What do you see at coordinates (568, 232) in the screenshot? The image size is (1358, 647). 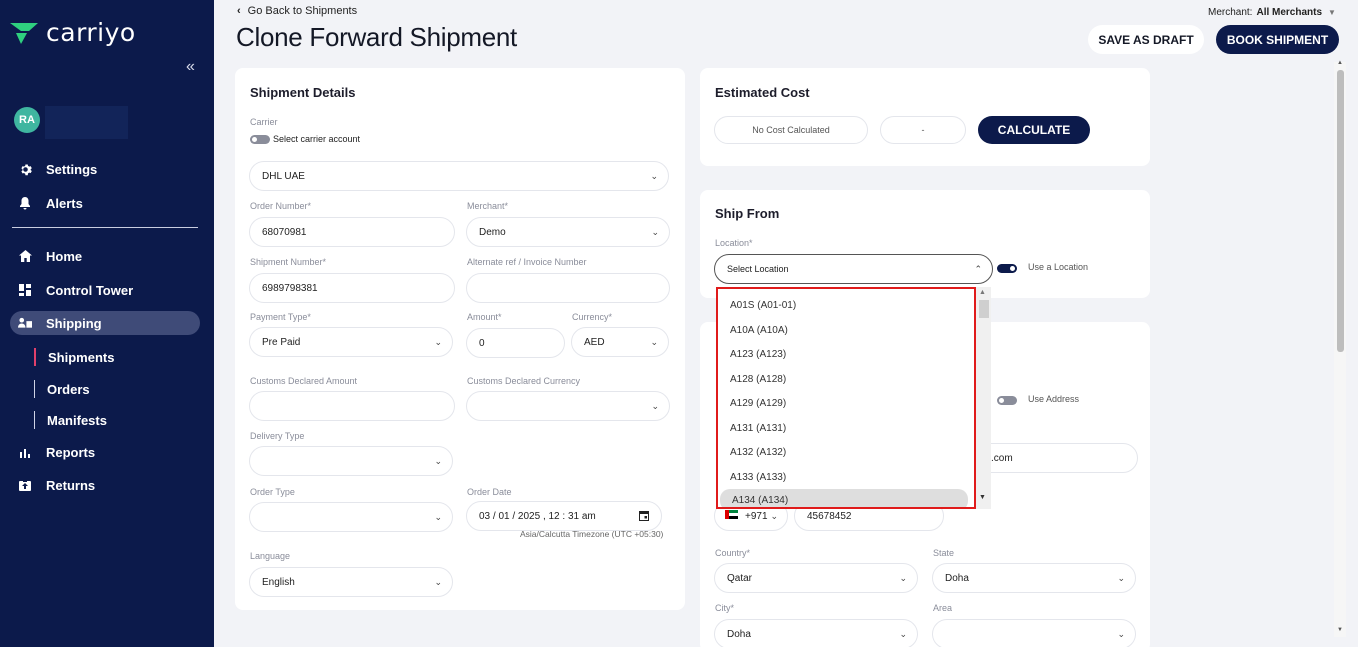 I see `merchant-select: Demo ⌄` at bounding box center [568, 232].